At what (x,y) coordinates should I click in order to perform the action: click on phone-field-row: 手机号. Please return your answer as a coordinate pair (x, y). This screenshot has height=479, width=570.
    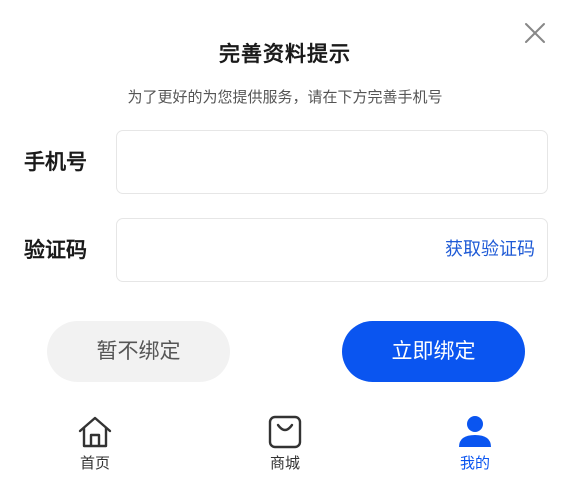
    Looking at the image, I should click on (285, 162).